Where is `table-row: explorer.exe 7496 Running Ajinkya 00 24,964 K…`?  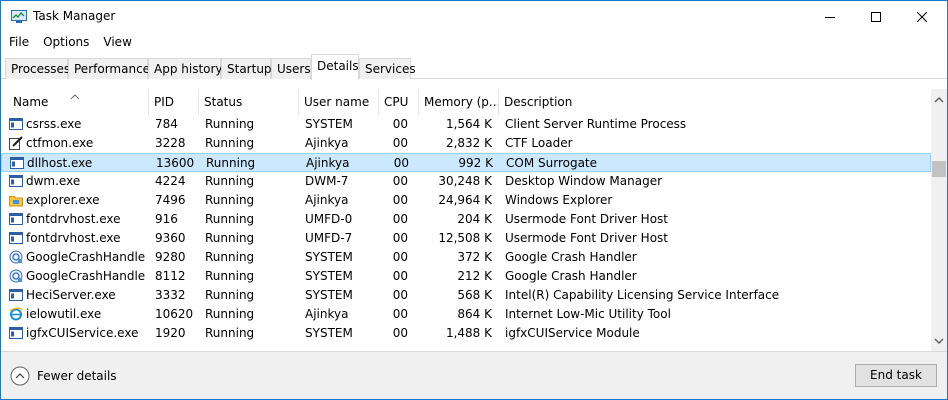 table-row: explorer.exe 7496 Running Ajinkya 00 24,964 K… is located at coordinates (466, 200).